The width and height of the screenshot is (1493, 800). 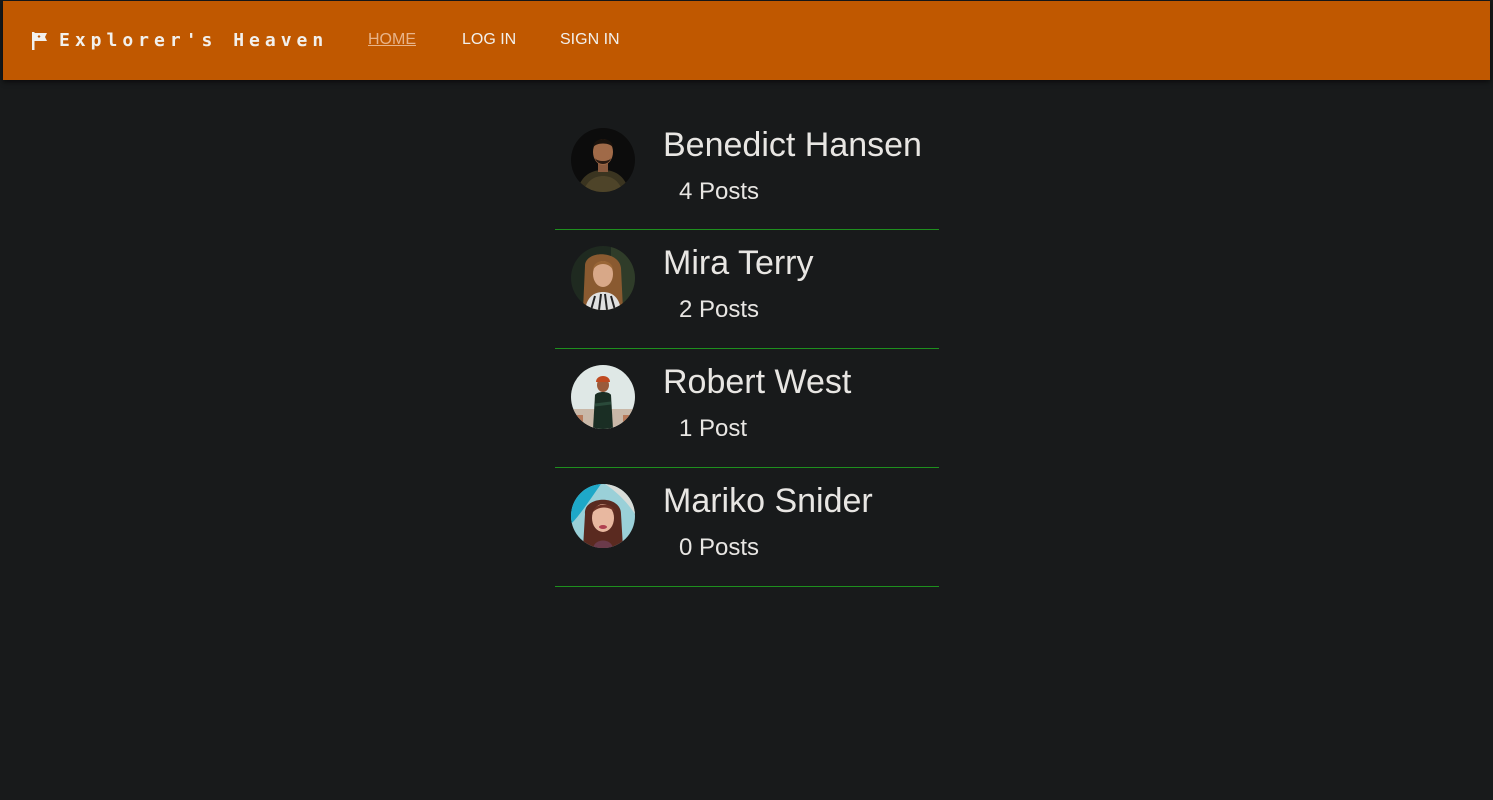 I want to click on nav-link-sign-in: SIGN IN, so click(x=590, y=40).